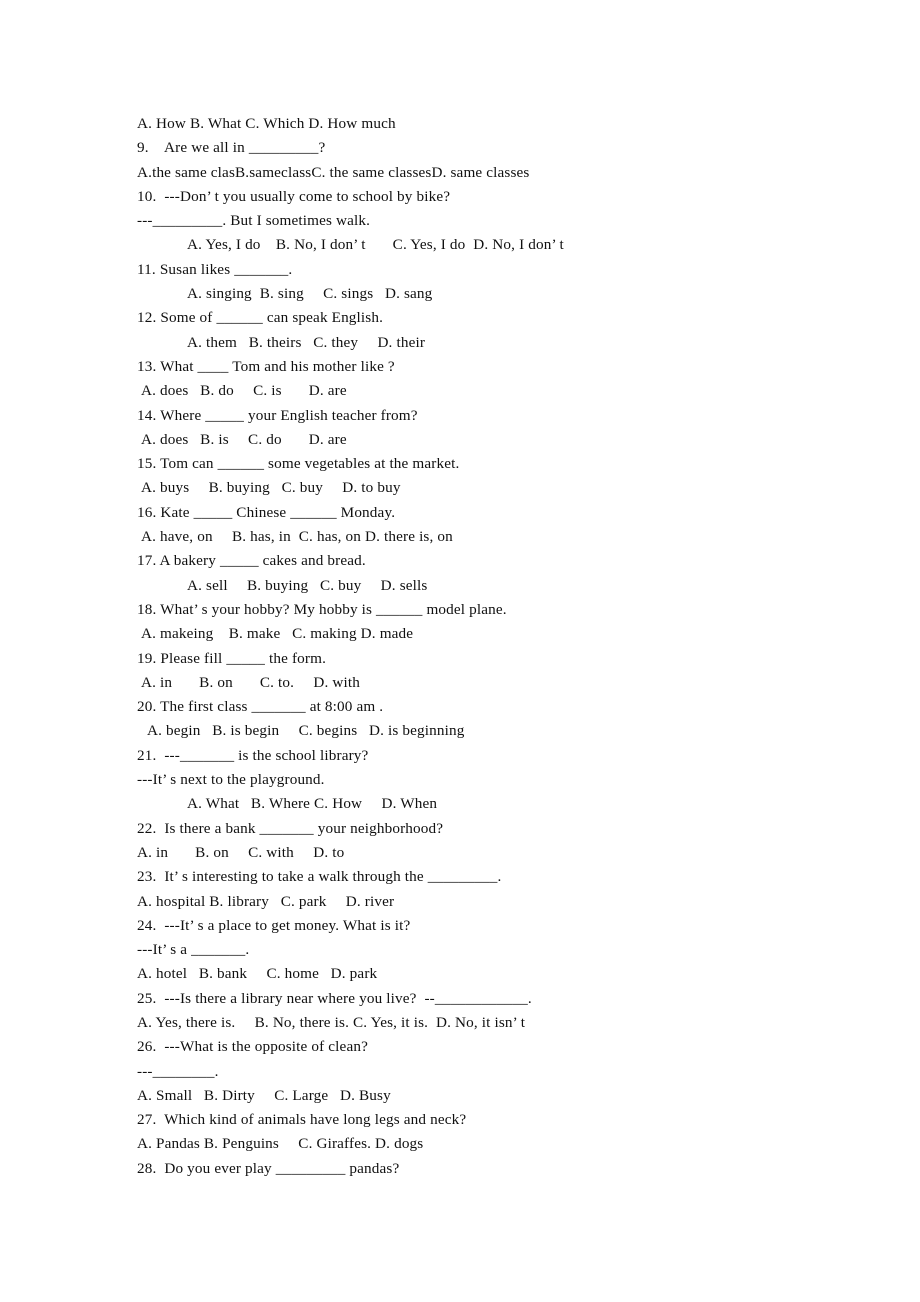  Describe the element at coordinates (215, 269) in the screenshot. I see `text-line: 11. Susan likes _______.` at that location.